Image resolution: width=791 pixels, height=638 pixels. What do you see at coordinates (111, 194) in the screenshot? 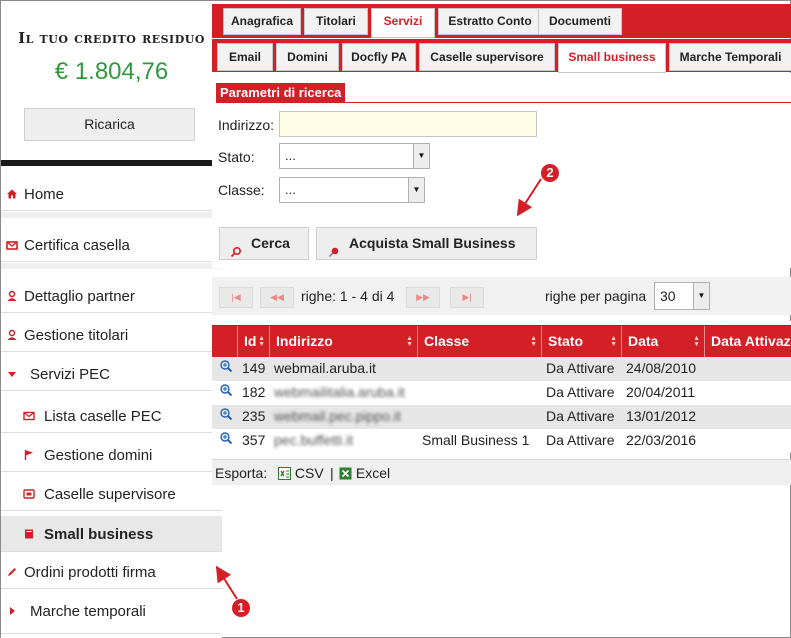
I see `sidebar-item-home: Home` at bounding box center [111, 194].